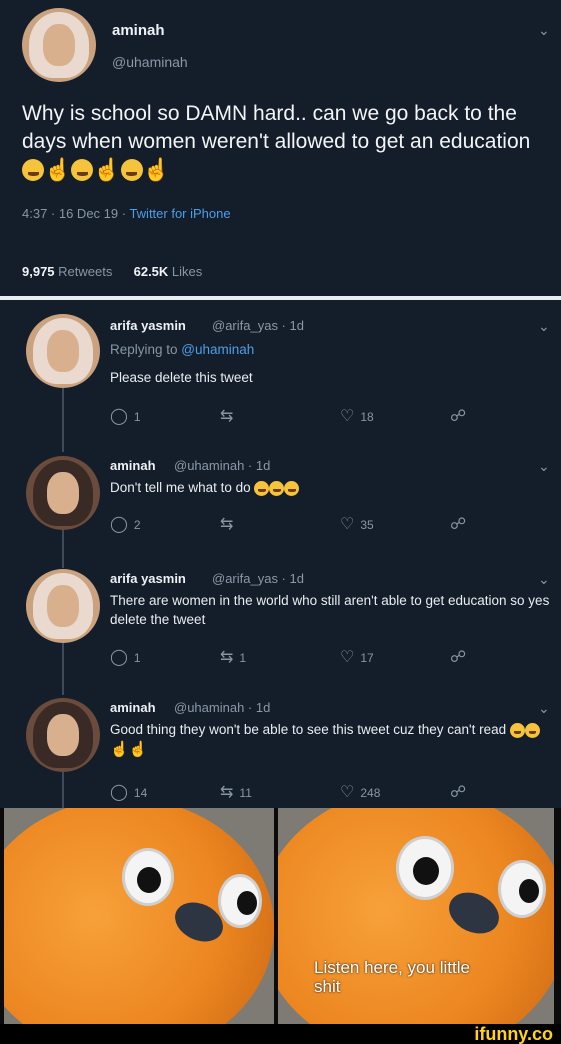 Image resolution: width=561 pixels, height=1044 pixels. What do you see at coordinates (38, 271) in the screenshot?
I see `retweet-count: 9,975` at bounding box center [38, 271].